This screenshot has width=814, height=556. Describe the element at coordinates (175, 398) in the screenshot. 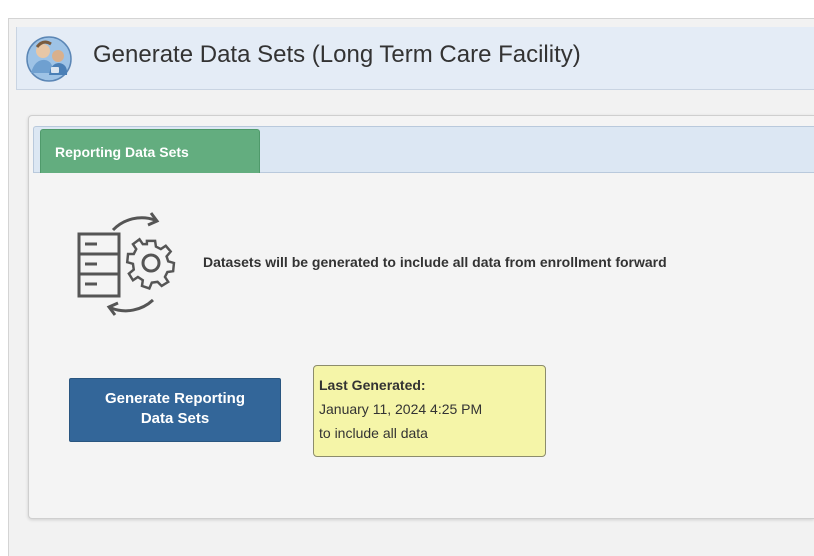

I see `button-label-line1: Generate Reporting` at that location.